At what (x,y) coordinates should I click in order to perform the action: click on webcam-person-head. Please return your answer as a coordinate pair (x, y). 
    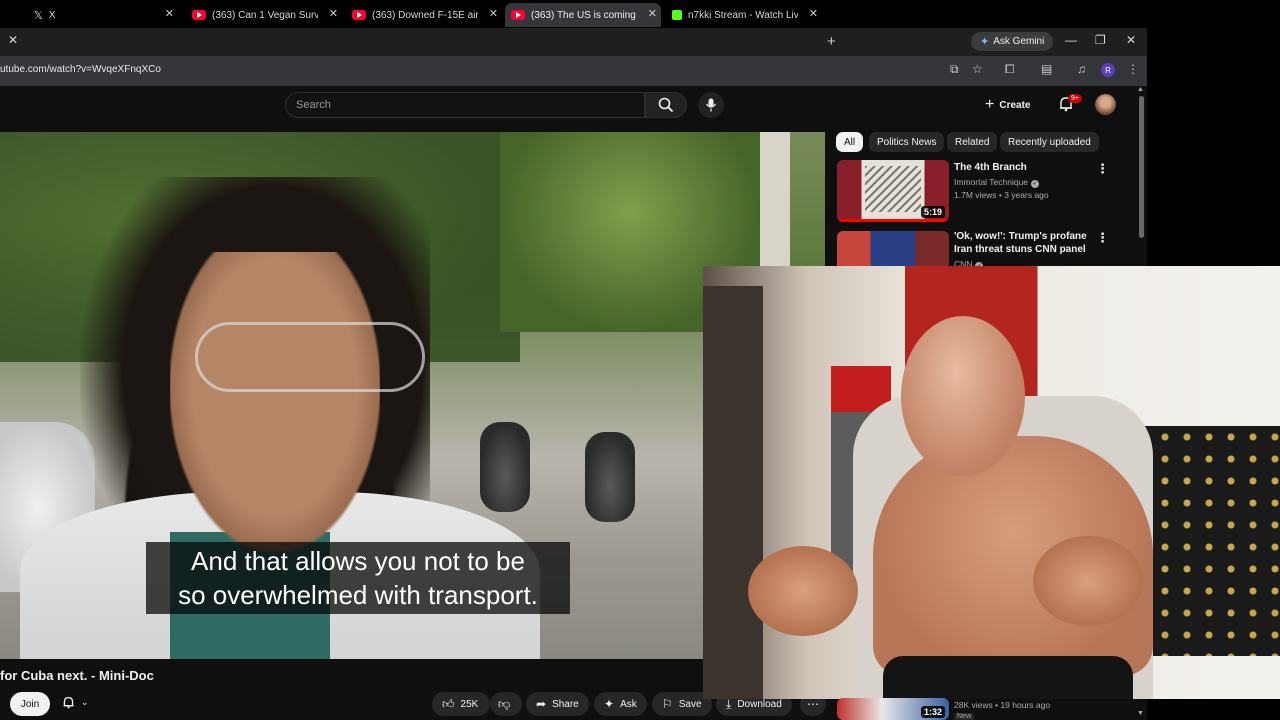
    Looking at the image, I should click on (963, 396).